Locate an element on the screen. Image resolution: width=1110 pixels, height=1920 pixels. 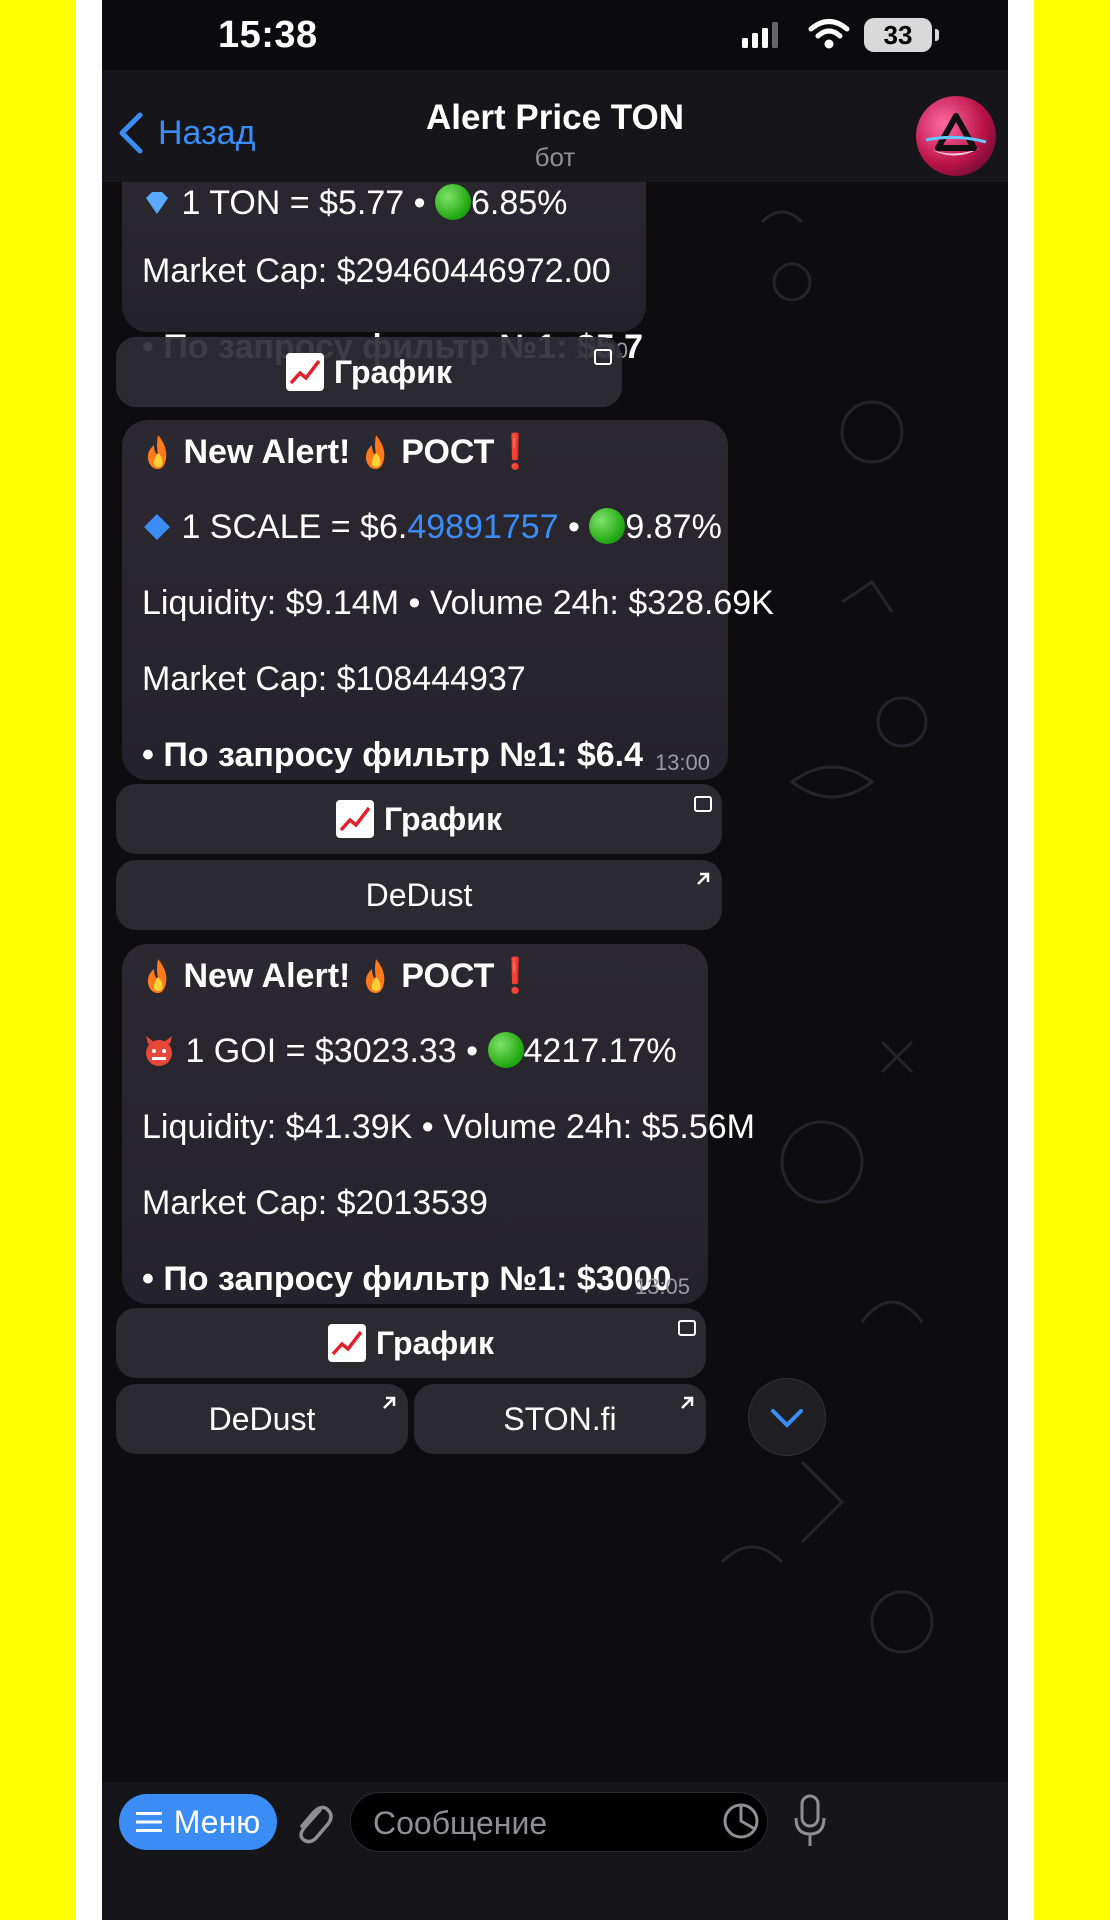
avatar is located at coordinates (956, 136).